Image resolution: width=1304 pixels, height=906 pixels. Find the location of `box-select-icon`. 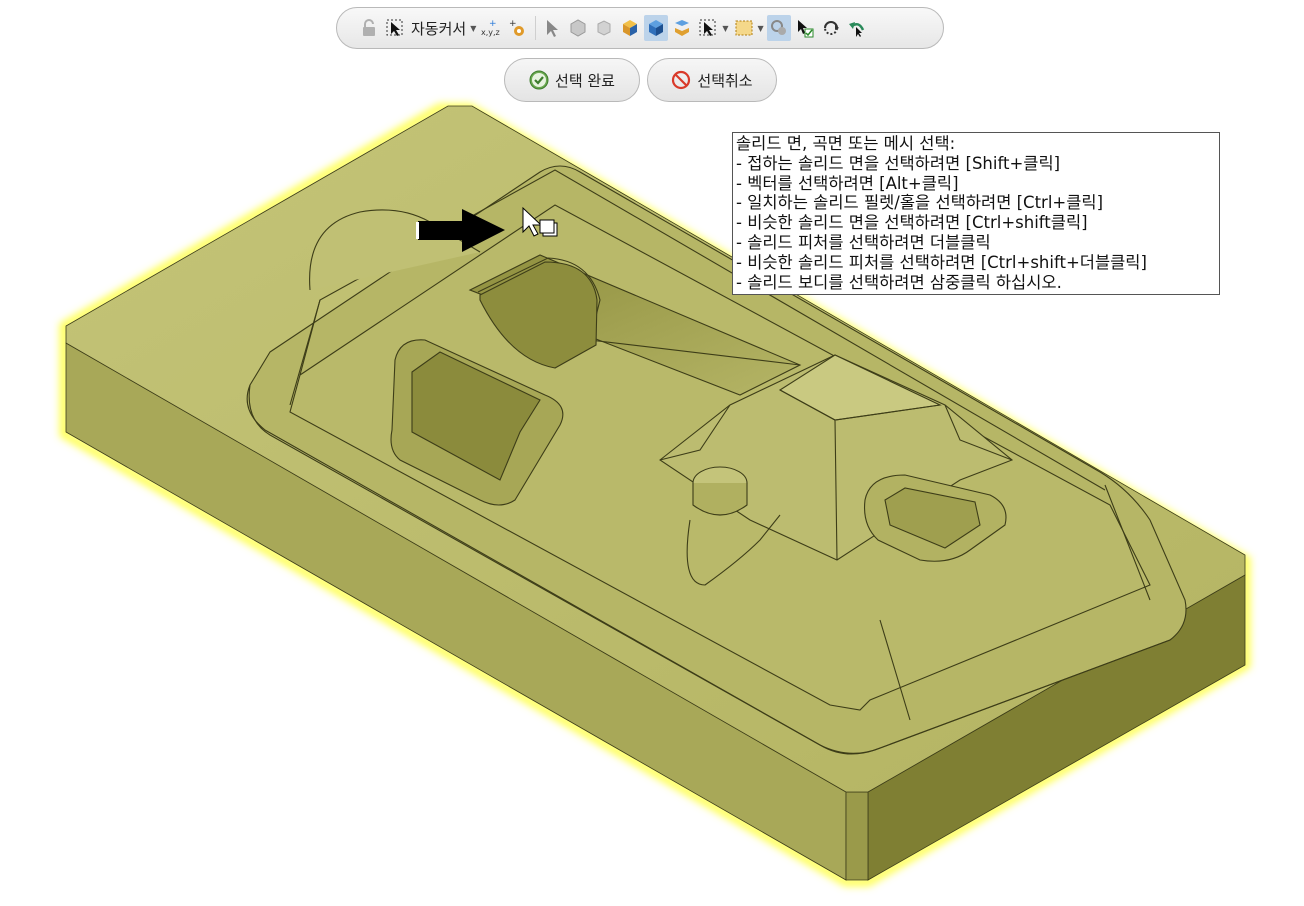

box-select-icon is located at coordinates (744, 28).